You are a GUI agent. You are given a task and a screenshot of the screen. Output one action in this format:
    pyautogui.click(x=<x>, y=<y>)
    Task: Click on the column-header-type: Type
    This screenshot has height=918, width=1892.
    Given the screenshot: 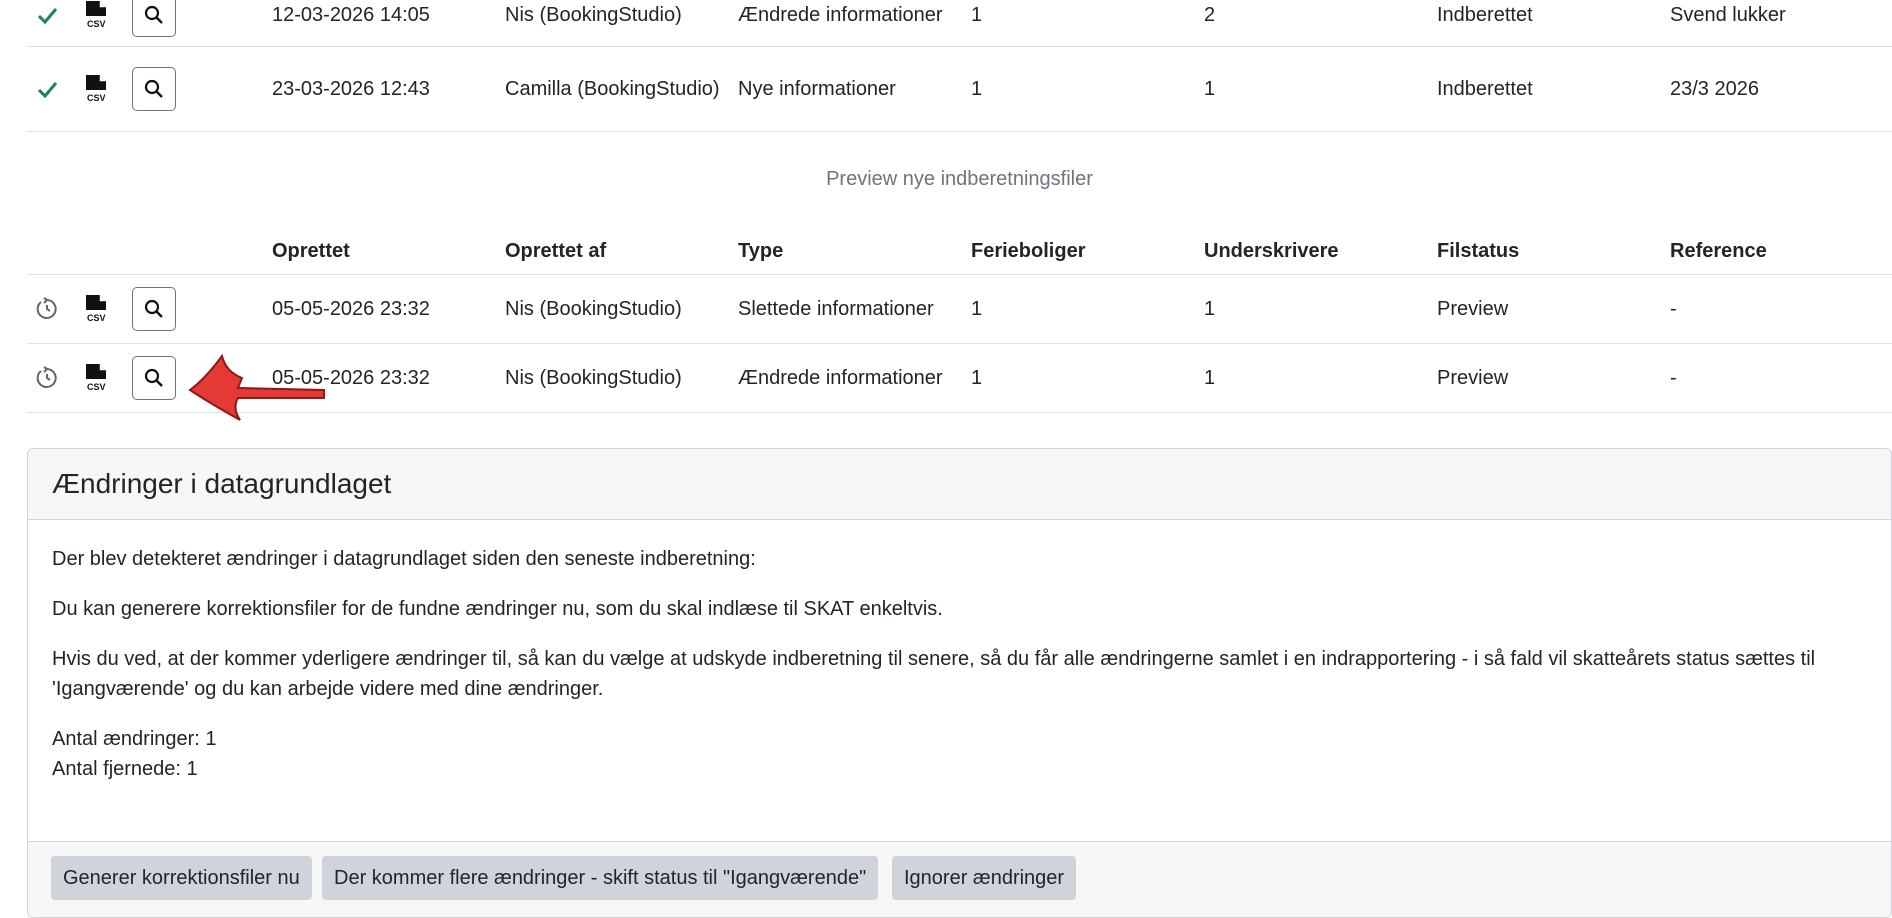 What is the action you would take?
    pyautogui.click(x=761, y=251)
    